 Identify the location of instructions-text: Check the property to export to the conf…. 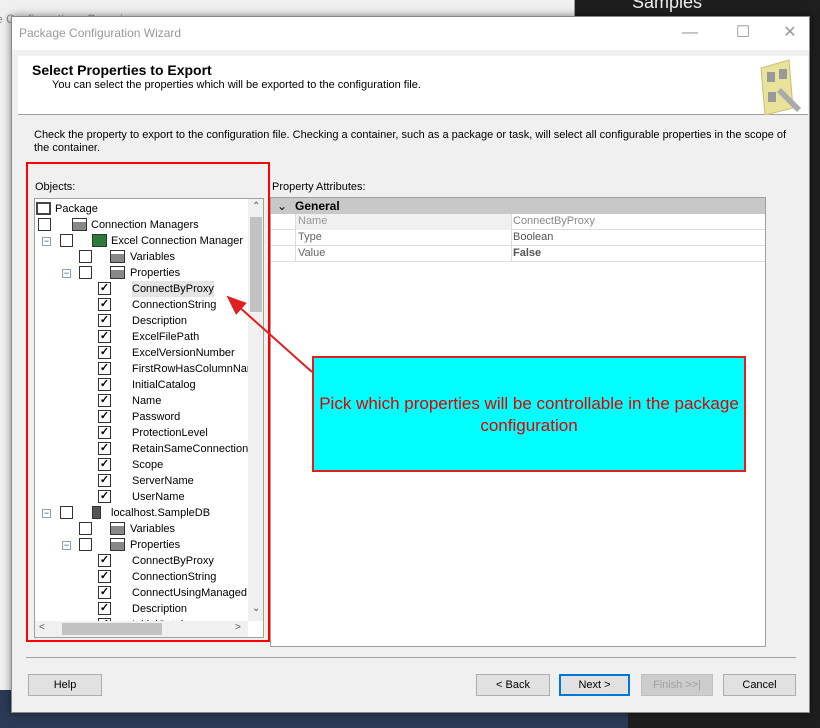
(410, 141).